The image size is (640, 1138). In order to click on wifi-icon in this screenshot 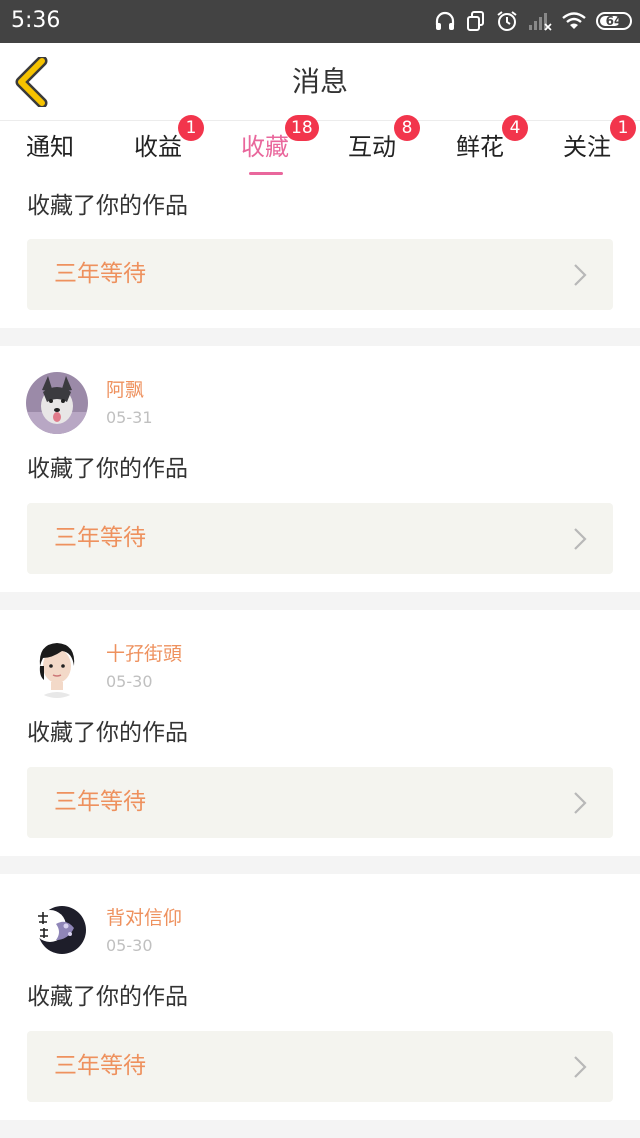, I will do `click(574, 21)`.